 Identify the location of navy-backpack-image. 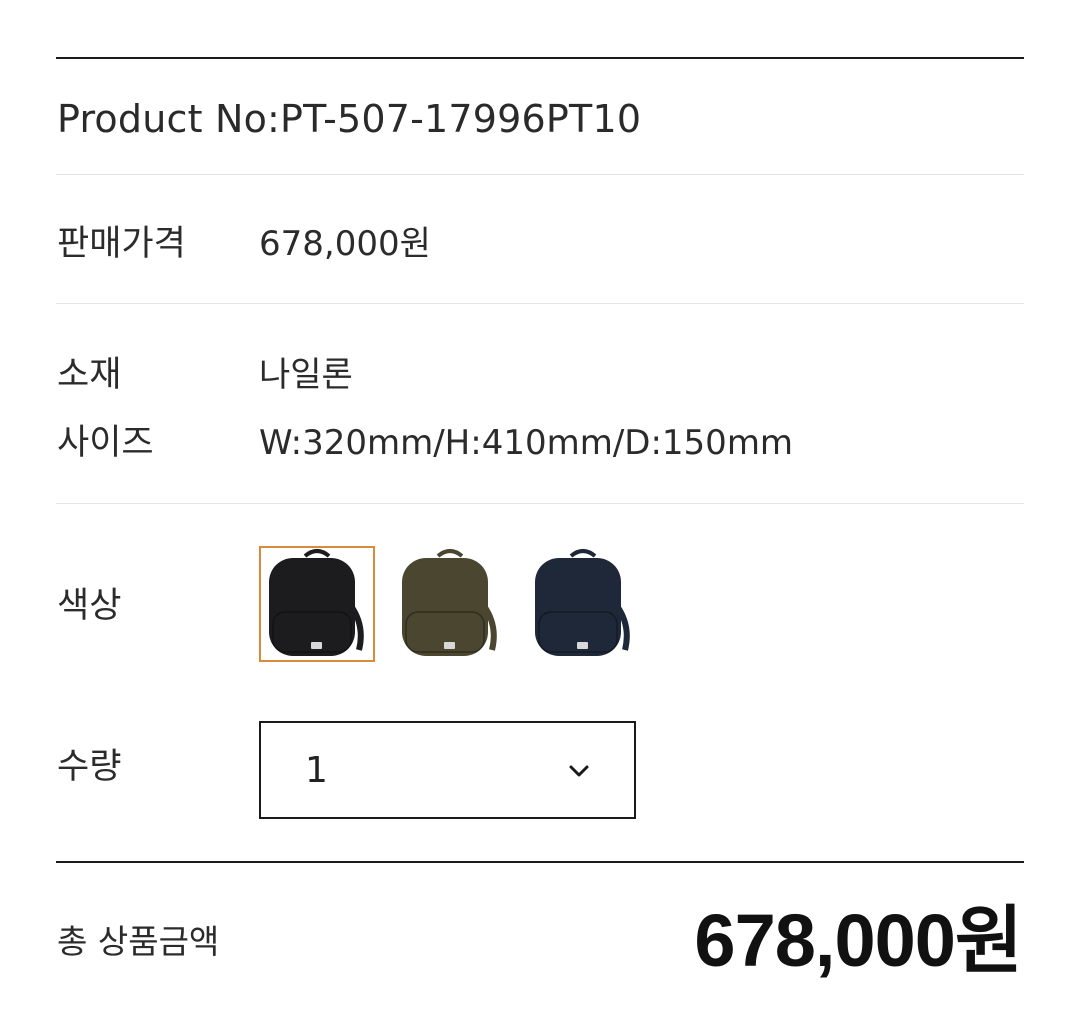
(582, 602).